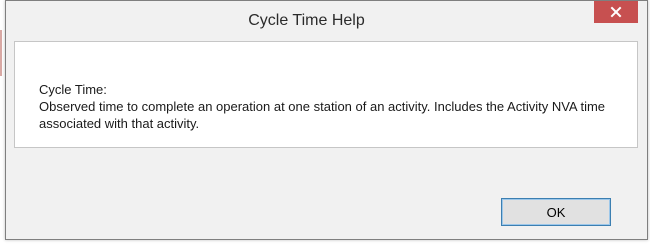 The image size is (650, 245). I want to click on help-heading: Cycle Time:, so click(73, 89).